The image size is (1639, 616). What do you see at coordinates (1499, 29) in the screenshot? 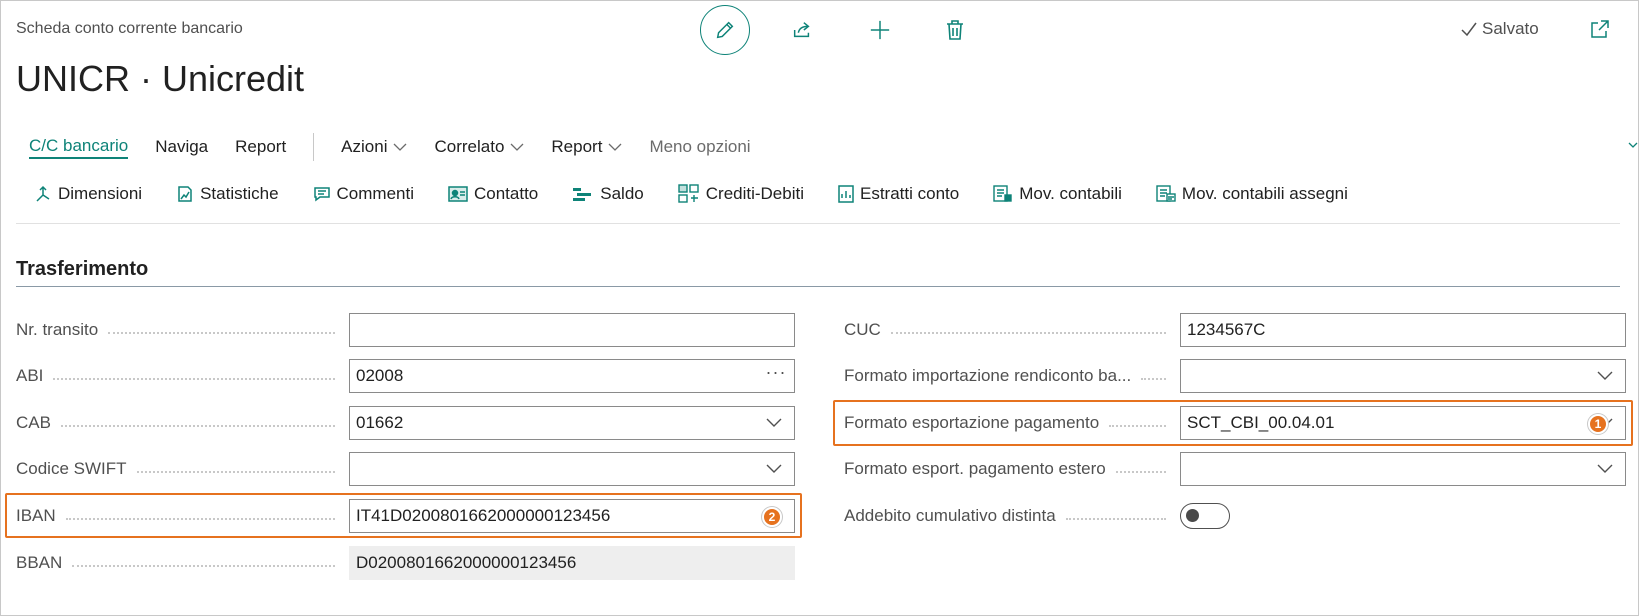
I see `saved-status: Salvato` at bounding box center [1499, 29].